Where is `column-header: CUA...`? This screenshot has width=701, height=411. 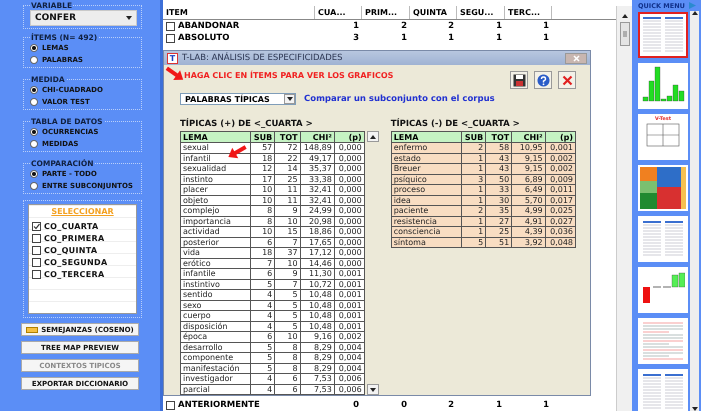
column-header: CUA... is located at coordinates (338, 12).